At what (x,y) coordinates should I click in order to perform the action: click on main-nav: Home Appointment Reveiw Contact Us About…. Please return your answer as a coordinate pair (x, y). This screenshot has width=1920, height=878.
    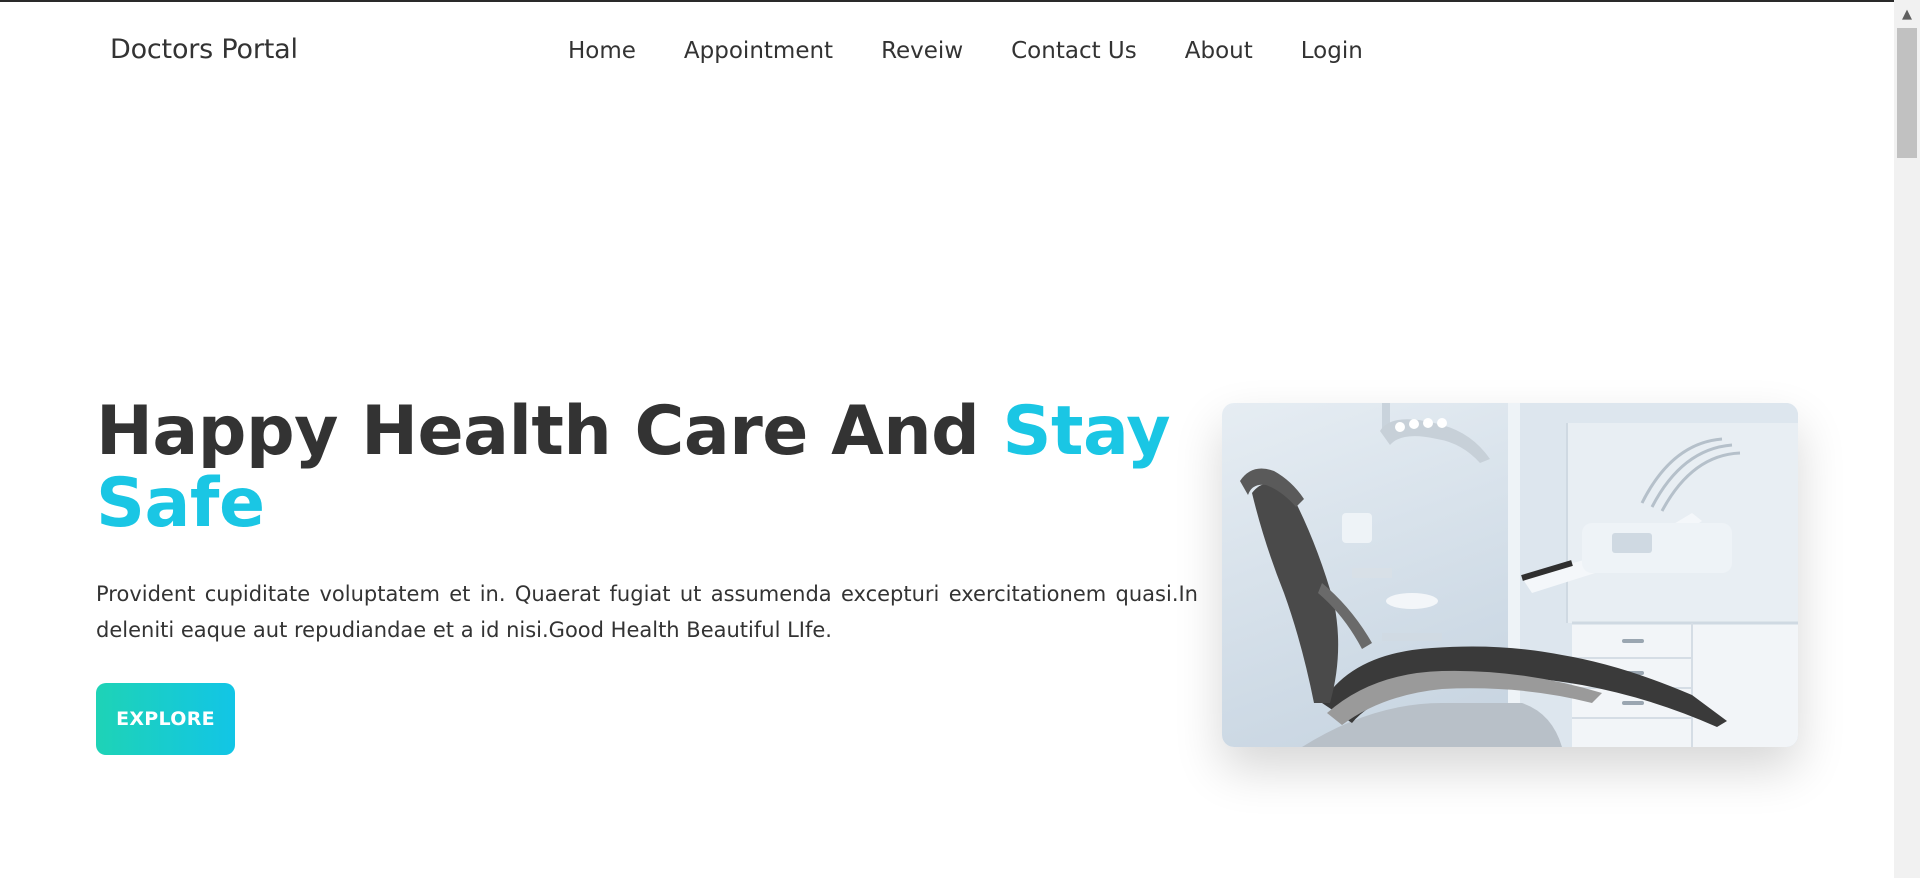
    Looking at the image, I should click on (965, 51).